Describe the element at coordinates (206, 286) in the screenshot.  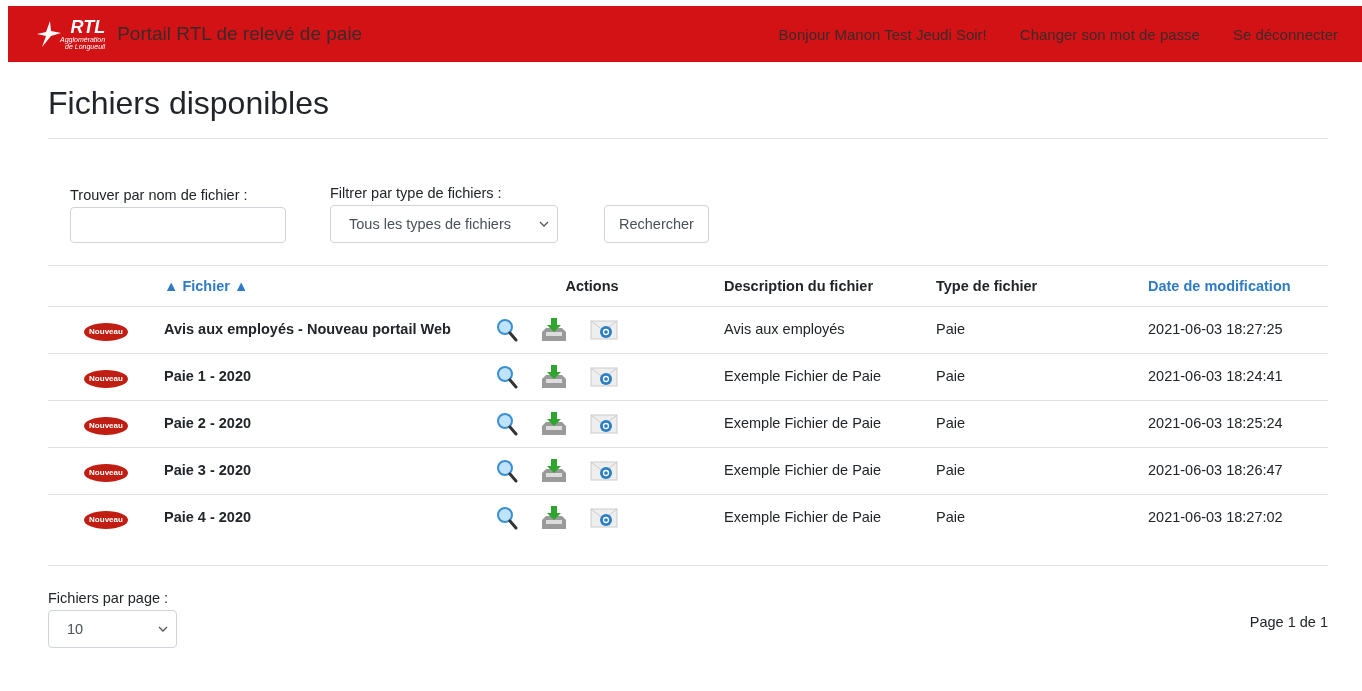
I see `sort-link: ▲ Fichier ▲` at that location.